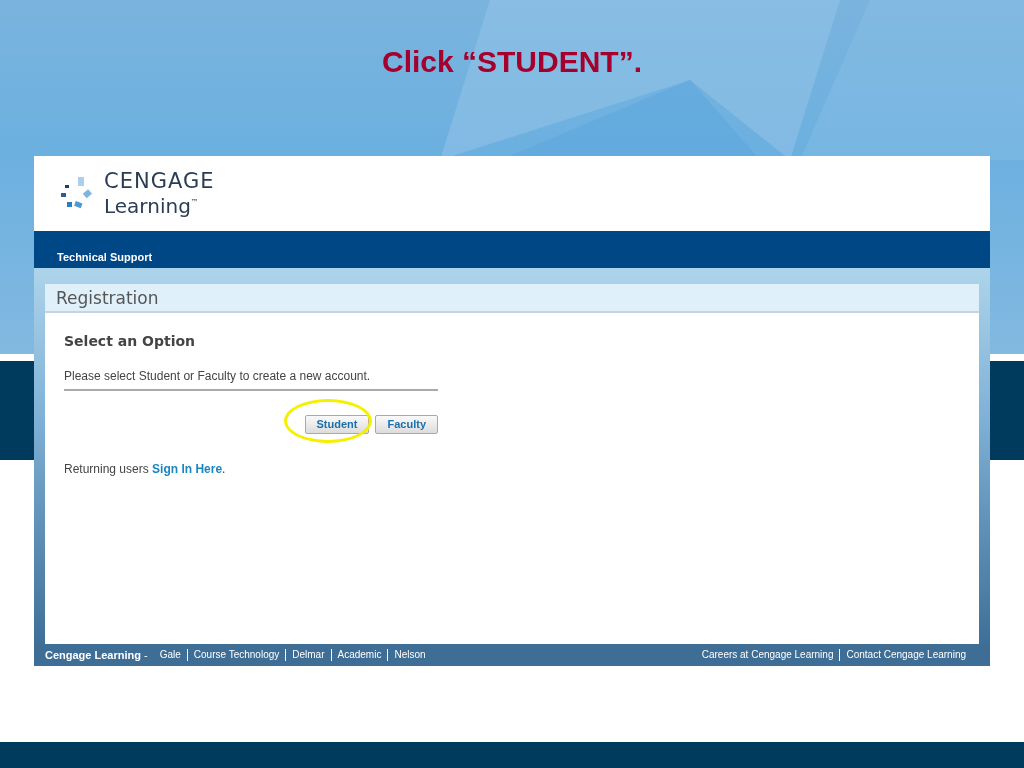 This screenshot has width=1024, height=768. What do you see at coordinates (512, 298) in the screenshot?
I see `panel-title: Registration` at bounding box center [512, 298].